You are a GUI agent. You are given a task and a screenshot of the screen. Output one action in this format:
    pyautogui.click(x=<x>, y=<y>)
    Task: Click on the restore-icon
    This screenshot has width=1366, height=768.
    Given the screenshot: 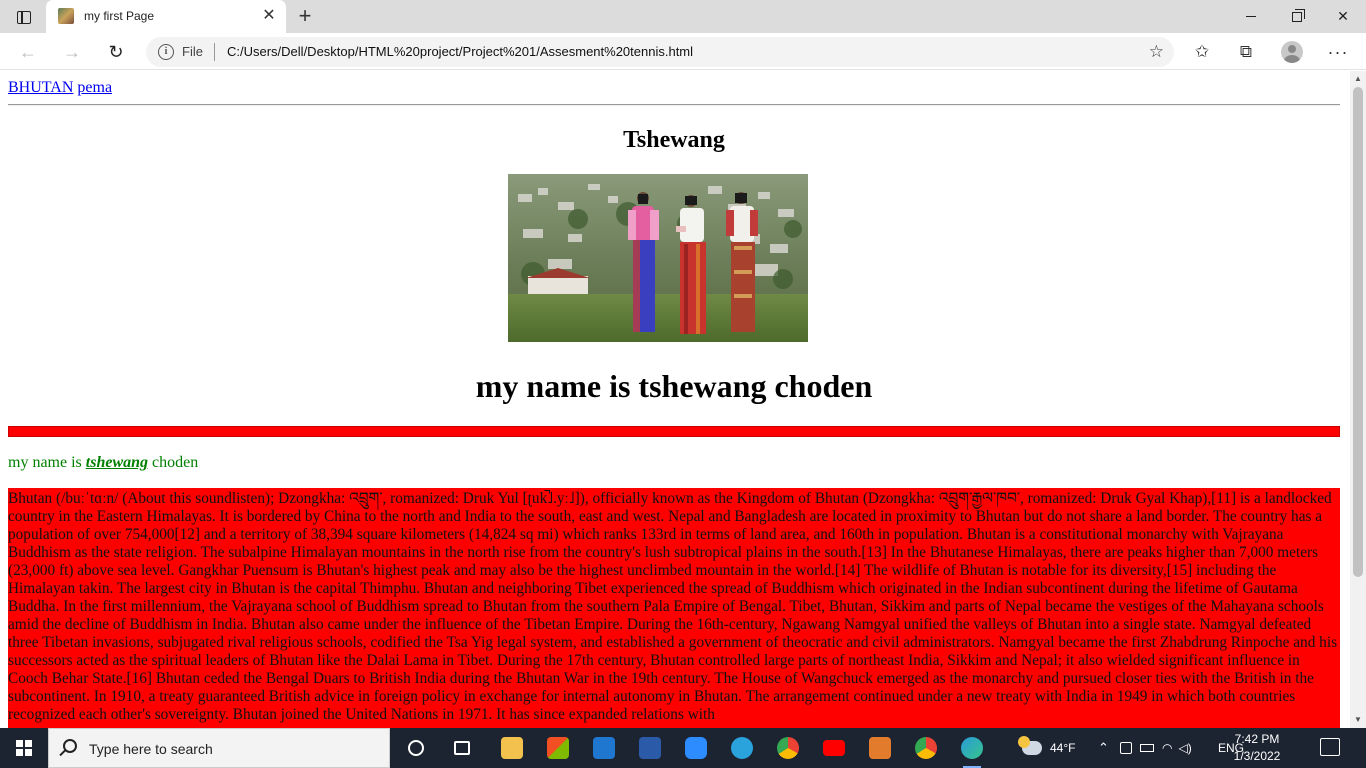 What is the action you would take?
    pyautogui.click(x=1298, y=15)
    